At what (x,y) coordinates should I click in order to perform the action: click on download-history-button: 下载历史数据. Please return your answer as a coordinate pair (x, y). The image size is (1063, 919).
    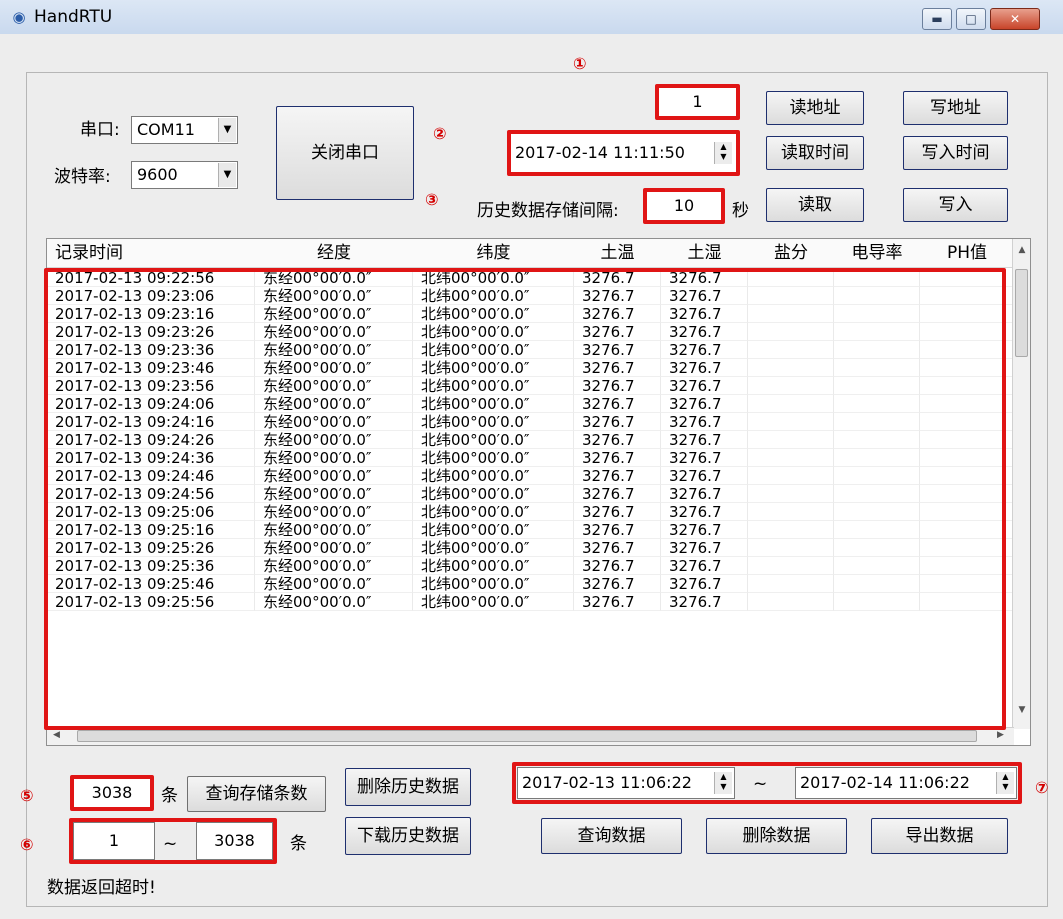
    Looking at the image, I should click on (408, 836).